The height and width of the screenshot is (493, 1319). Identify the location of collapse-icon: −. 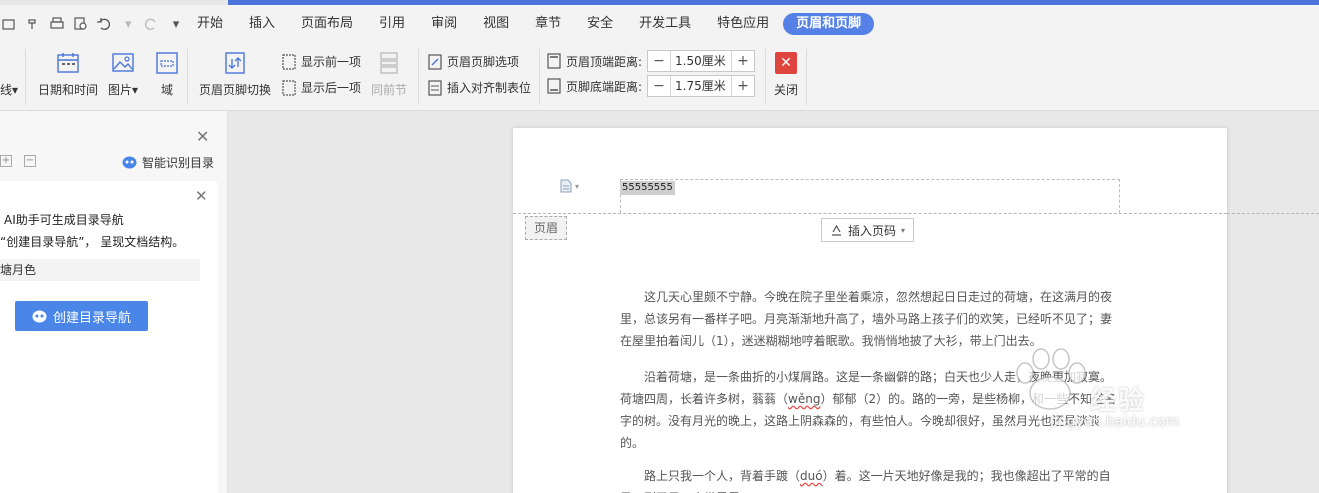
(30, 161).